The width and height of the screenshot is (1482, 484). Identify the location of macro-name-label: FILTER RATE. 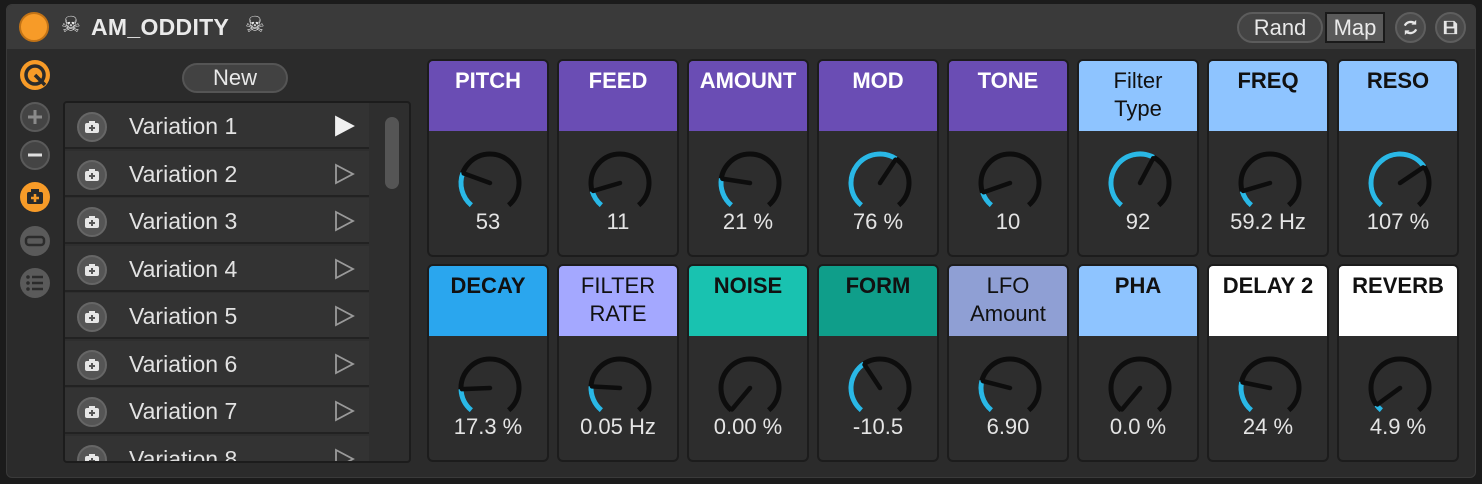
(618, 301).